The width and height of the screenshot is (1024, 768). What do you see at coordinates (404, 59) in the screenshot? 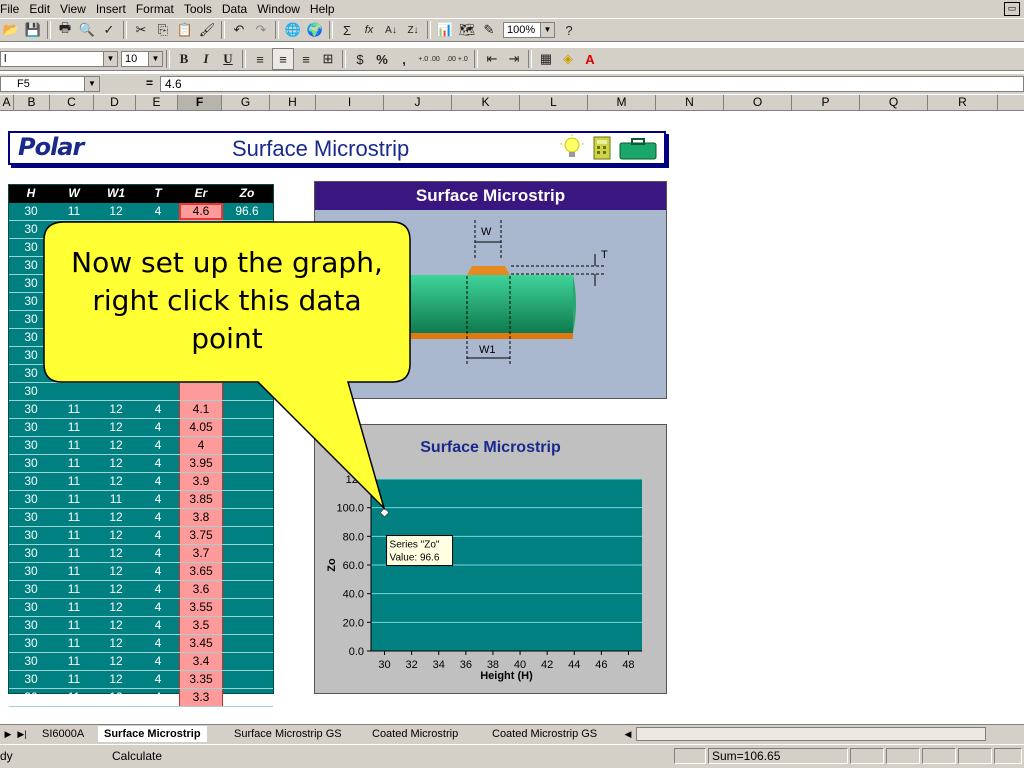
I see `comma-style-button: ,` at bounding box center [404, 59].